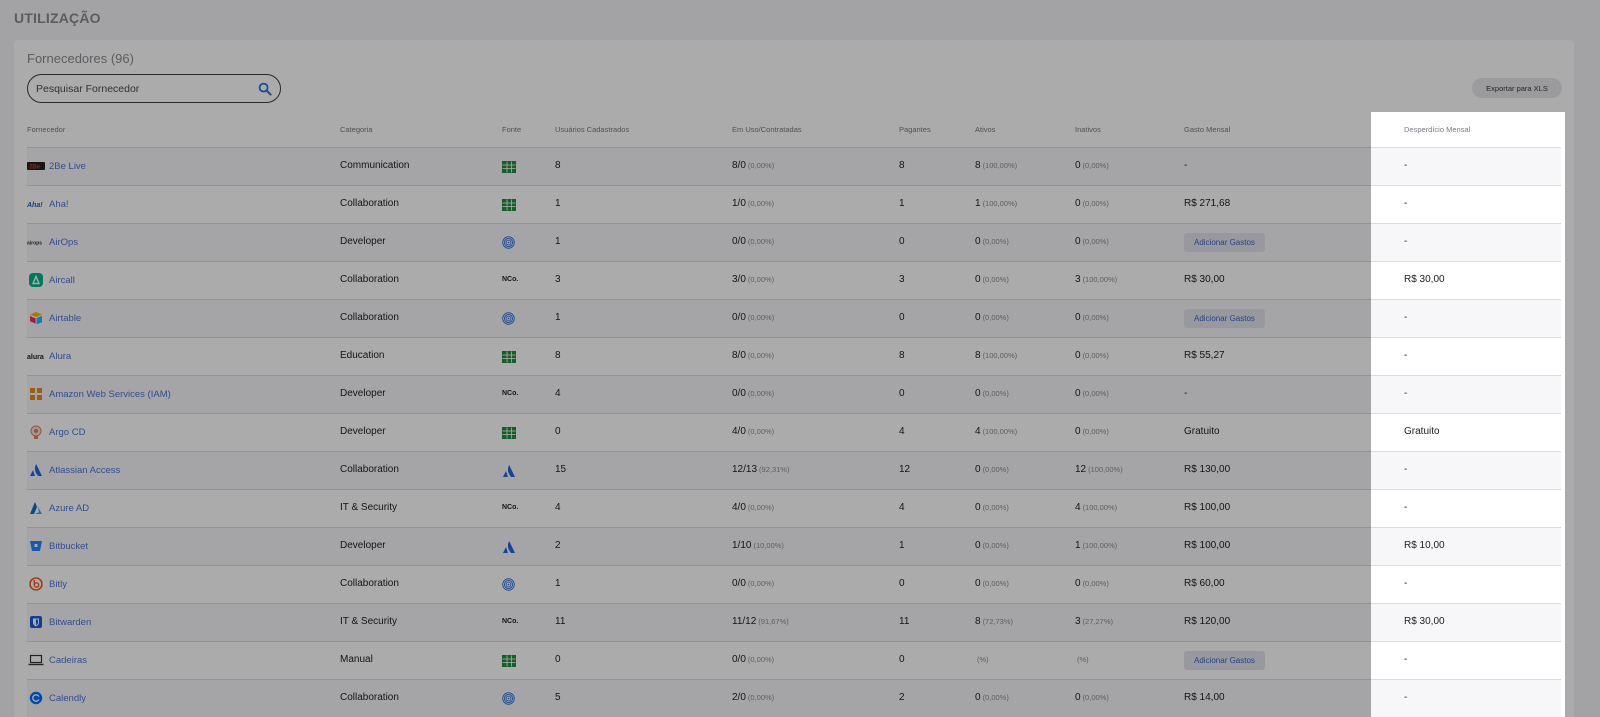  I want to click on vendor-name-link: Bitly, so click(58, 584).